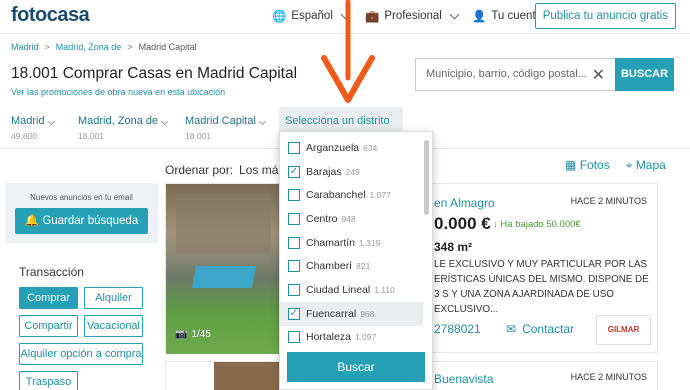  What do you see at coordinates (48, 298) in the screenshot?
I see `transaction-buy-button: Comprar` at bounding box center [48, 298].